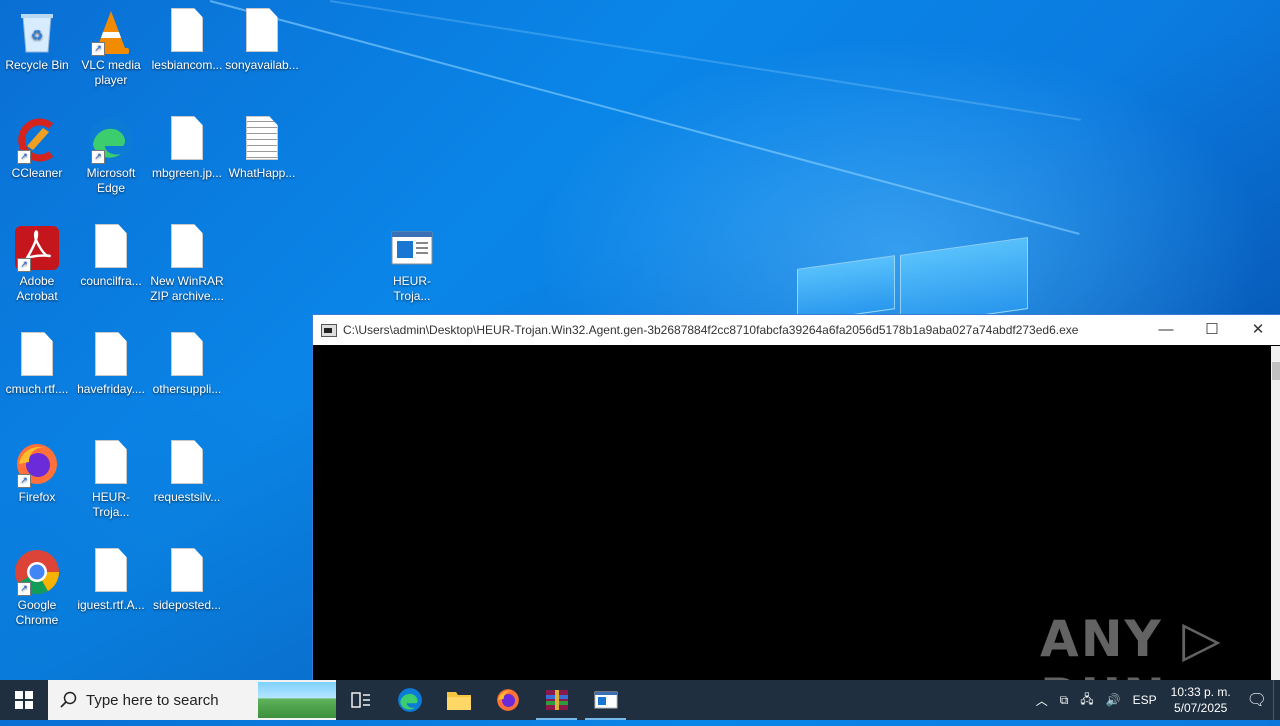  I want to click on show-desktop-button, so click(1276, 700).